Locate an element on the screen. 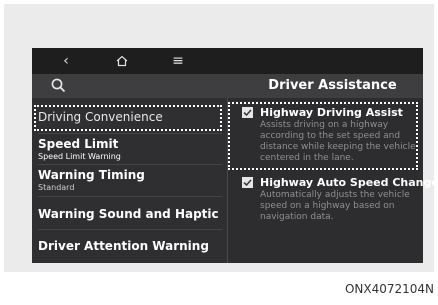  option-label: Highway Auto Speed Change is located at coordinates (349, 182).